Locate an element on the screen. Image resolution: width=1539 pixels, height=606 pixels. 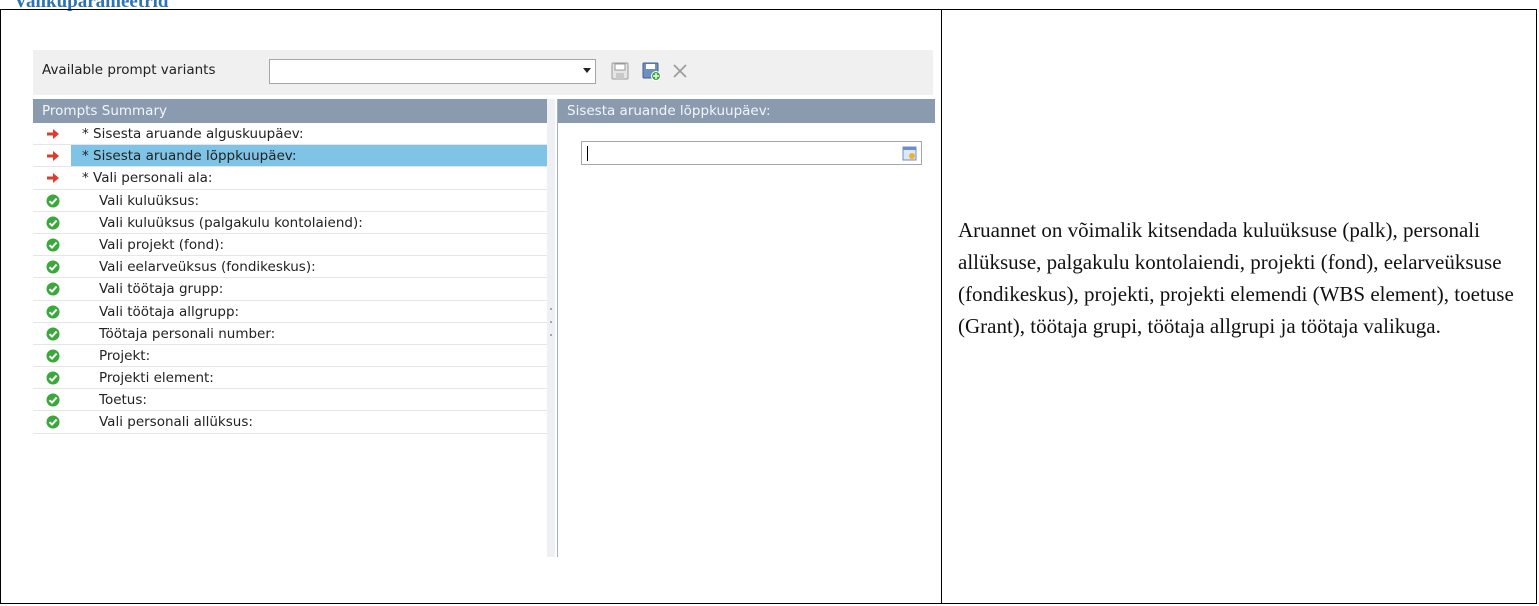
prompt-label: * Vali personali ala: is located at coordinates (147, 178).